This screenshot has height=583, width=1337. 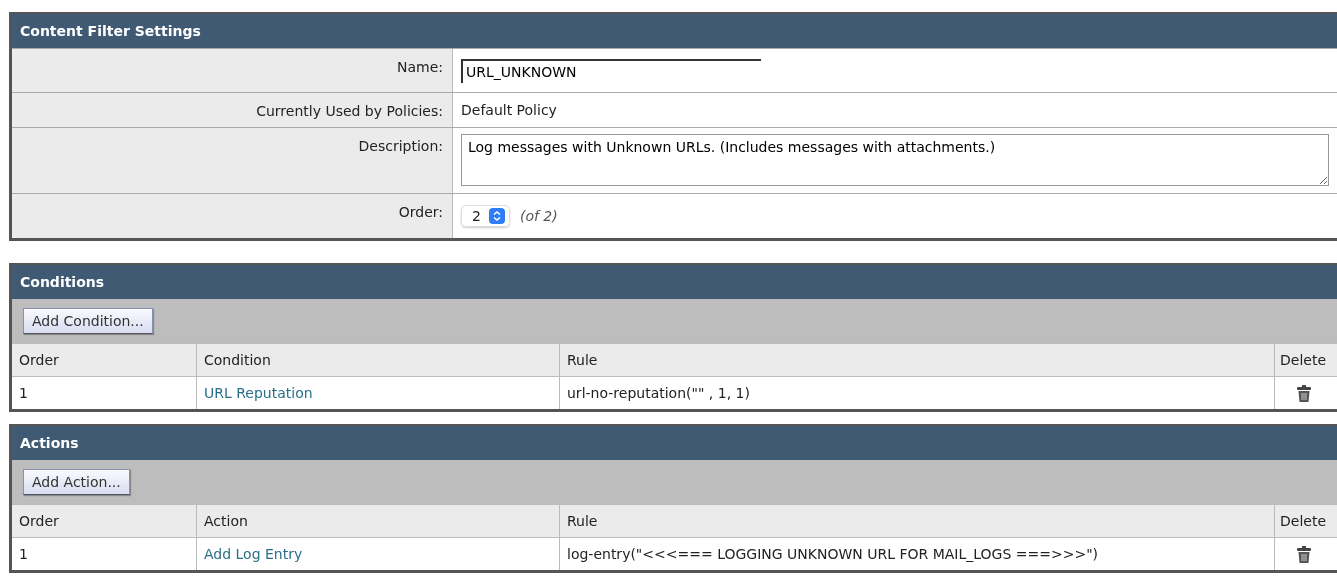 What do you see at coordinates (895, 160) in the screenshot?
I see `description-field: Log messages with Unknown URLs. (Includes messages with attachments.)` at bounding box center [895, 160].